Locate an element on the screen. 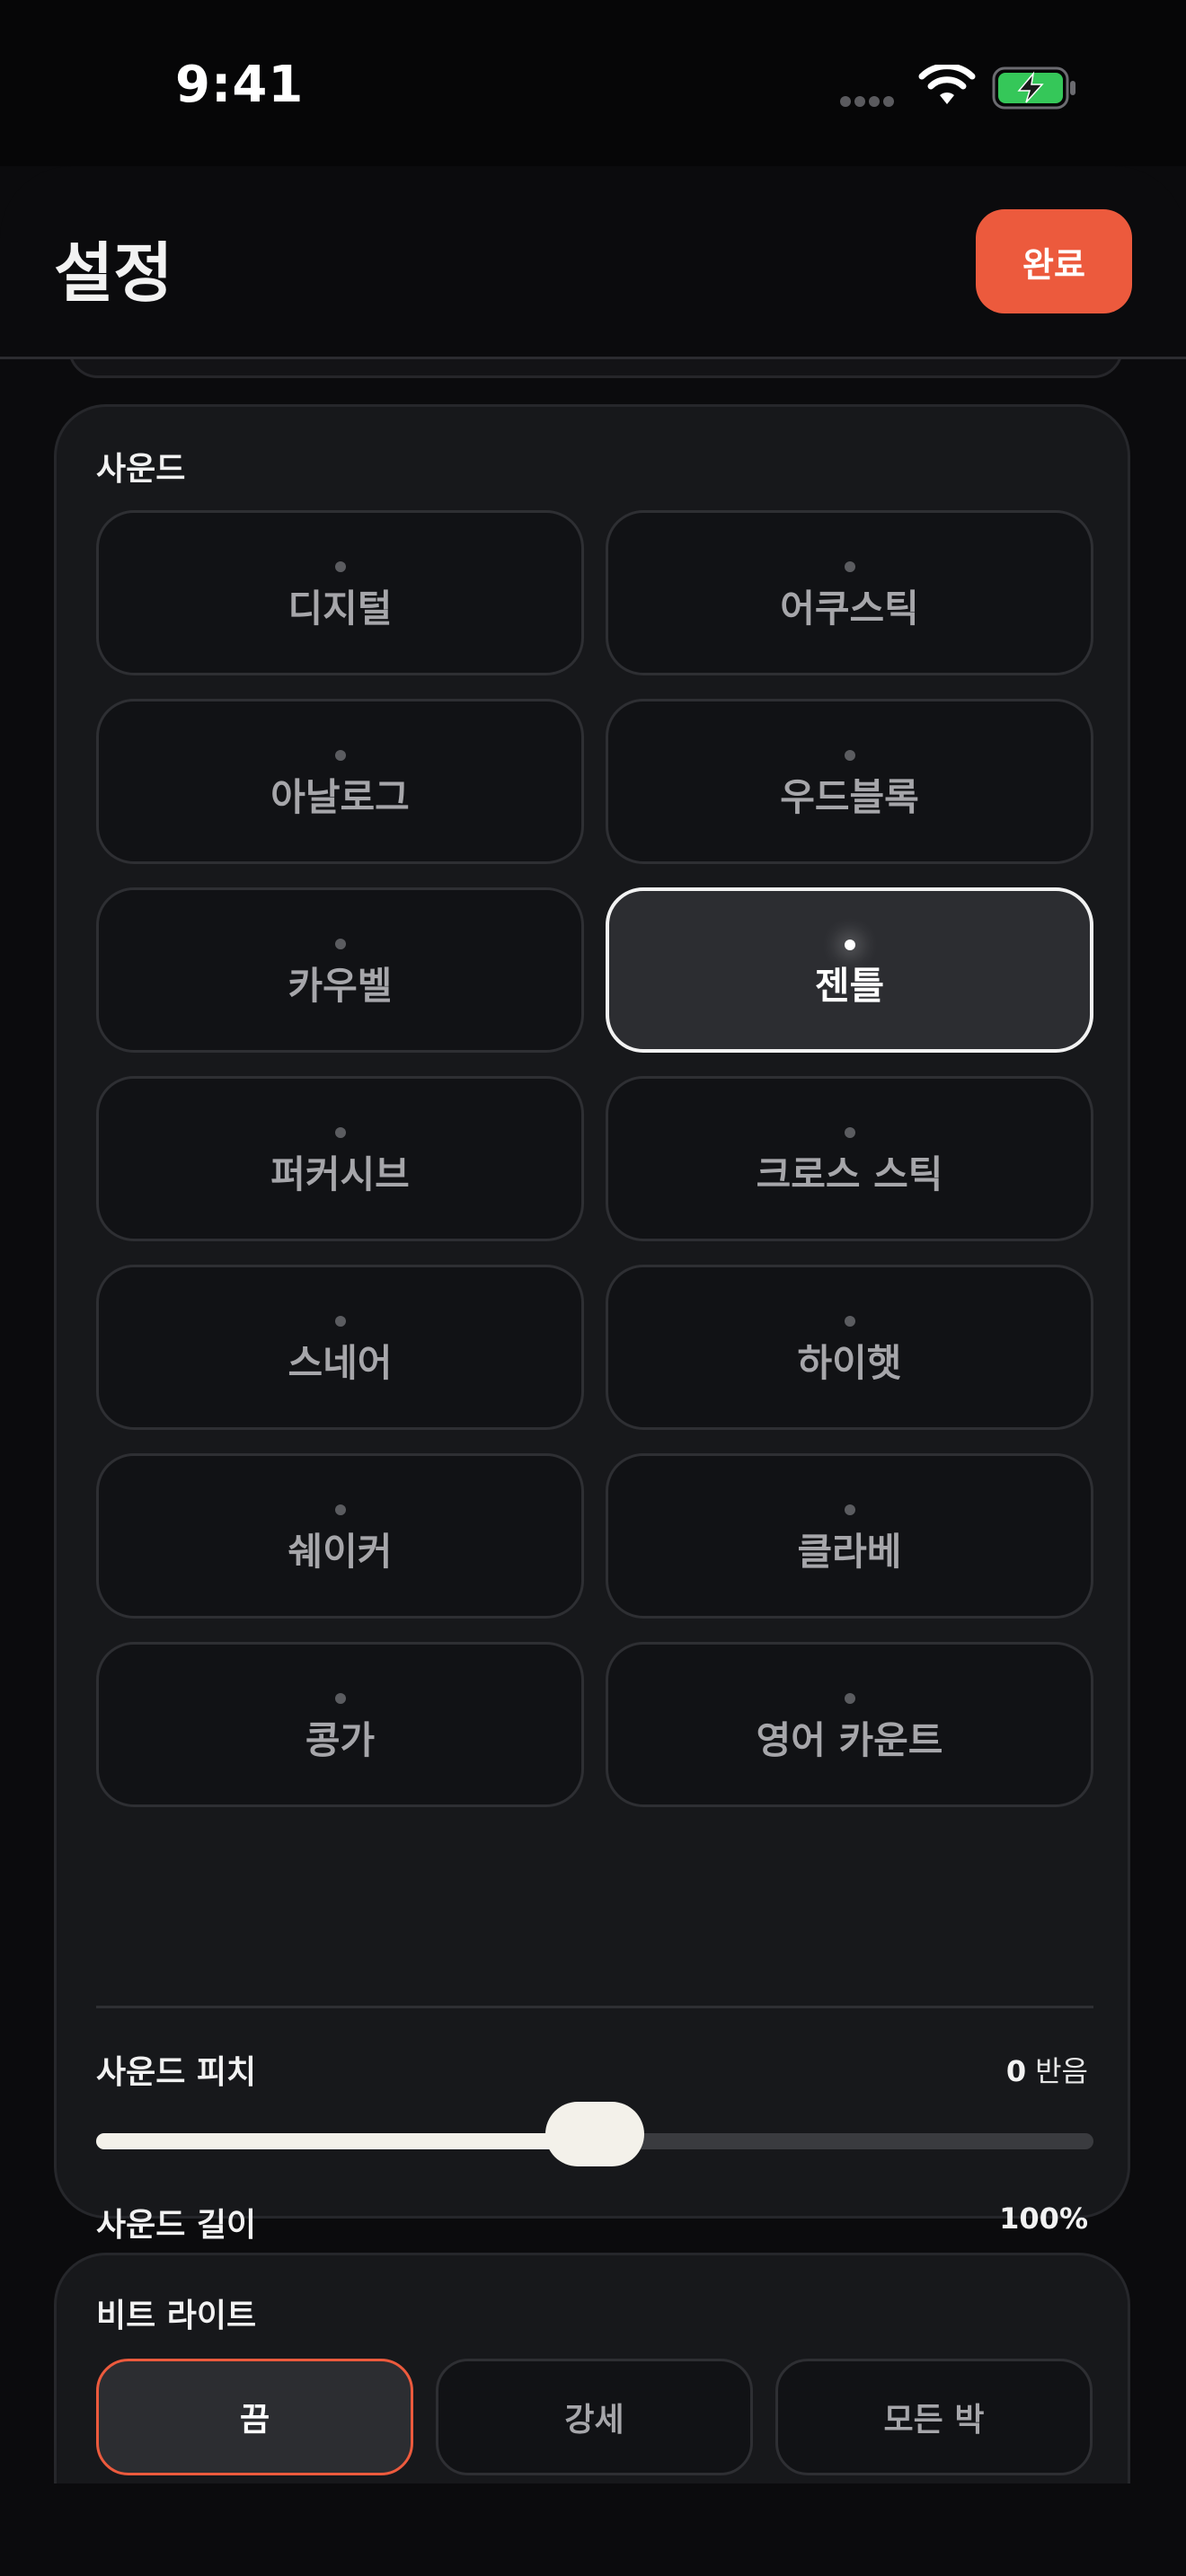 Image resolution: width=1186 pixels, height=2576 pixels. sound-option-acoustic: 어쿠스틱 is located at coordinates (849, 592).